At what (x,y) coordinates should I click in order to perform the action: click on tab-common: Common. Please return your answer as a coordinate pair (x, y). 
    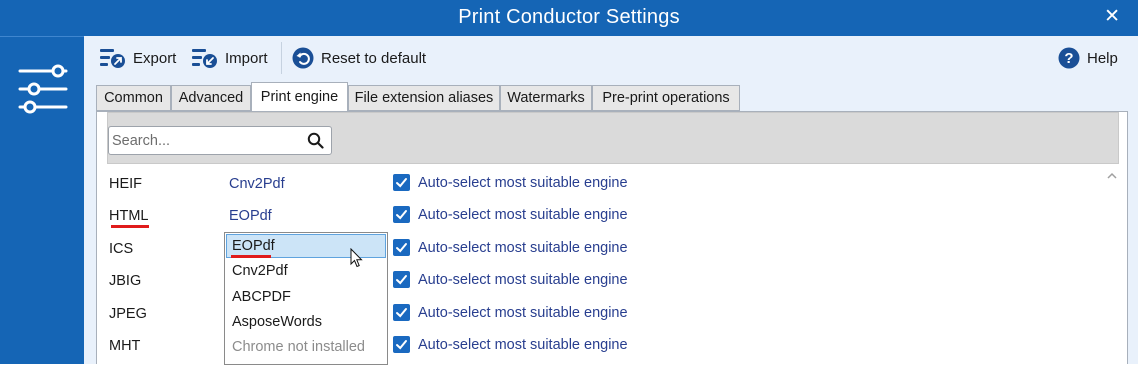
    Looking at the image, I should click on (133, 98).